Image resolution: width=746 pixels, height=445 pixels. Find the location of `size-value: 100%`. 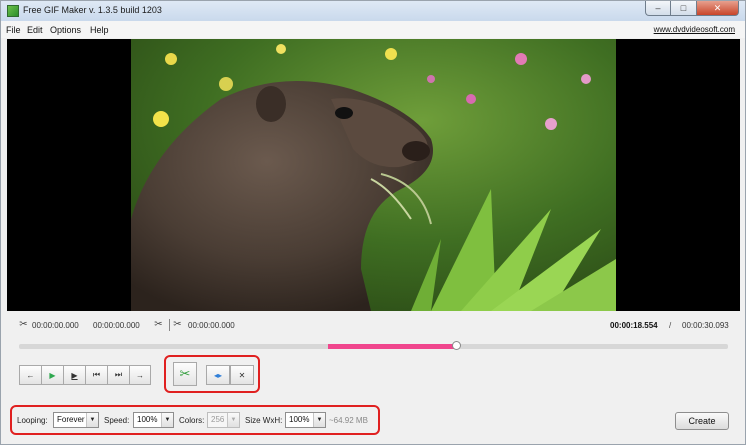

size-value: 100% is located at coordinates (299, 419).